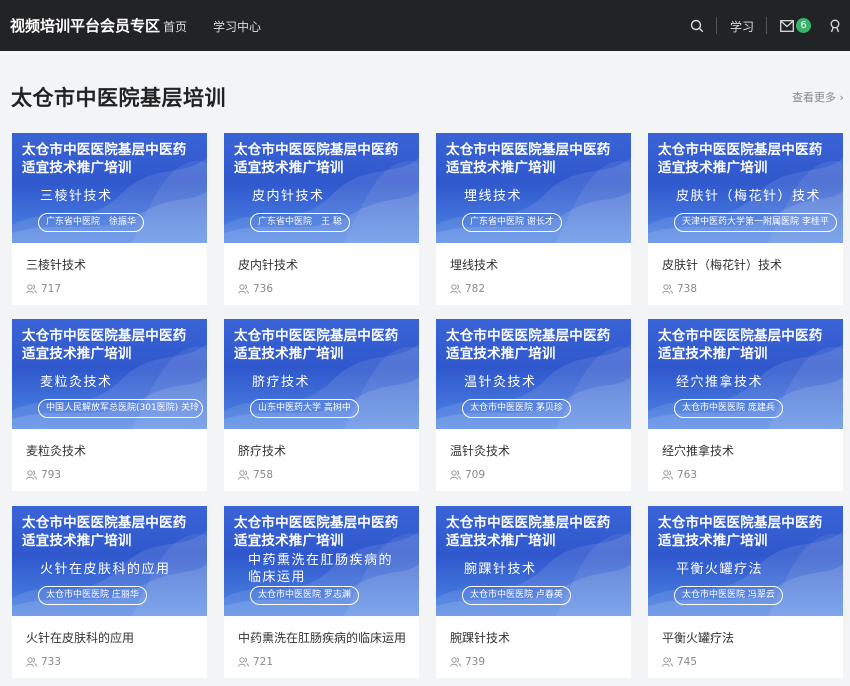 This screenshot has width=850, height=686. What do you see at coordinates (480, 637) in the screenshot?
I see `course-title: 腕踝针技术` at bounding box center [480, 637].